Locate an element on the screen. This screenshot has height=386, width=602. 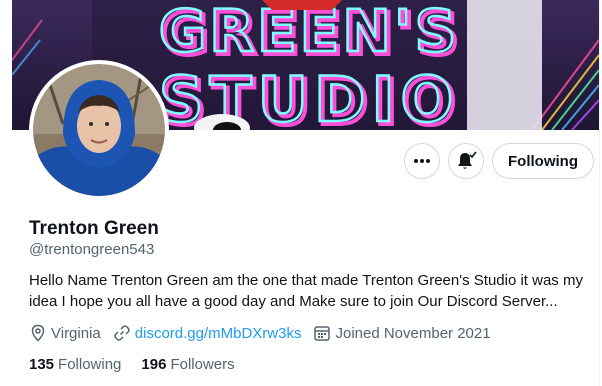
calendar-icon is located at coordinates (322, 333).